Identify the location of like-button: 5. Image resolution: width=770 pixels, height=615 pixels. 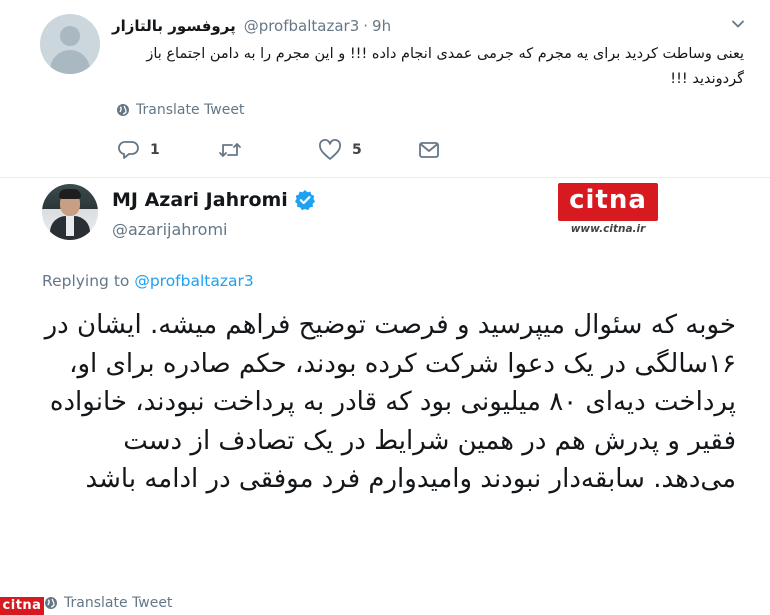
(368, 150).